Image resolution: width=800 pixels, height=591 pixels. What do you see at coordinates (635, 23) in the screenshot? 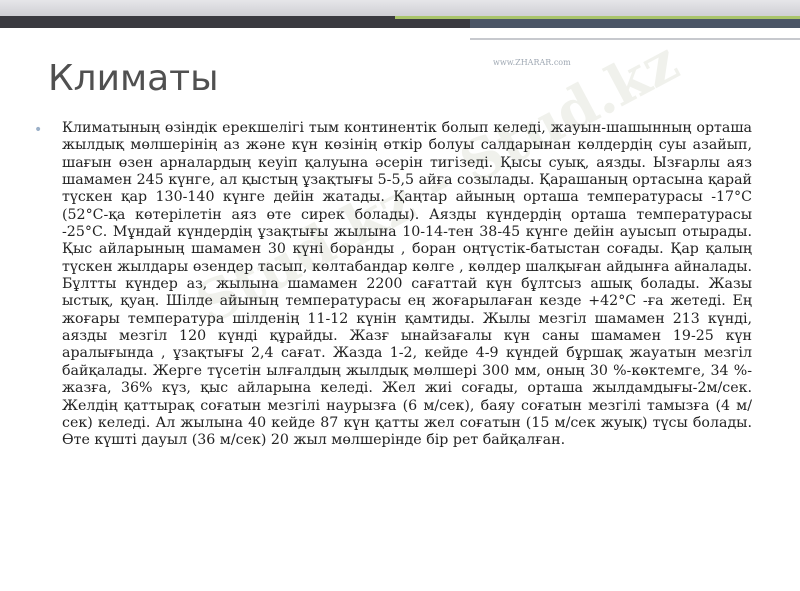
I see `top-bar-dark-stripe` at bounding box center [635, 23].